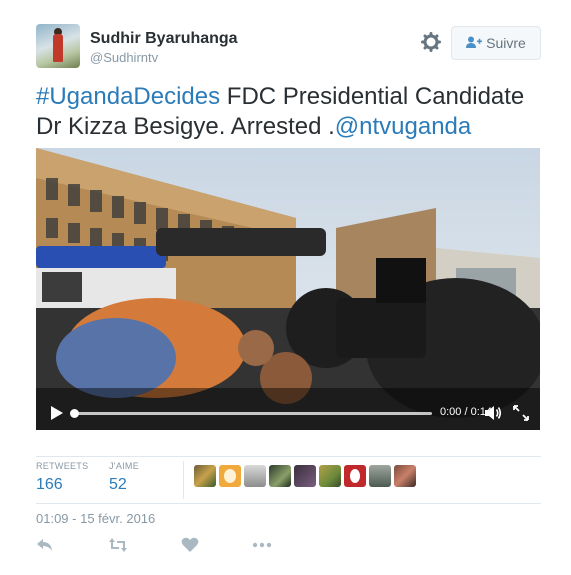  What do you see at coordinates (118, 546) in the screenshot?
I see `retweet-icon` at bounding box center [118, 546].